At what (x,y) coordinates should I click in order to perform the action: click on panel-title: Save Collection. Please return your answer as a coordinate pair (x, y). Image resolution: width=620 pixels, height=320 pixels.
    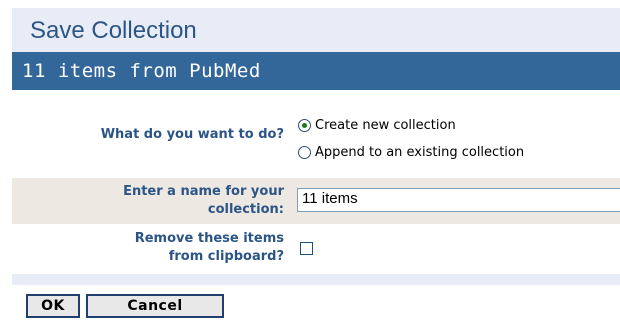
    Looking at the image, I should click on (113, 30).